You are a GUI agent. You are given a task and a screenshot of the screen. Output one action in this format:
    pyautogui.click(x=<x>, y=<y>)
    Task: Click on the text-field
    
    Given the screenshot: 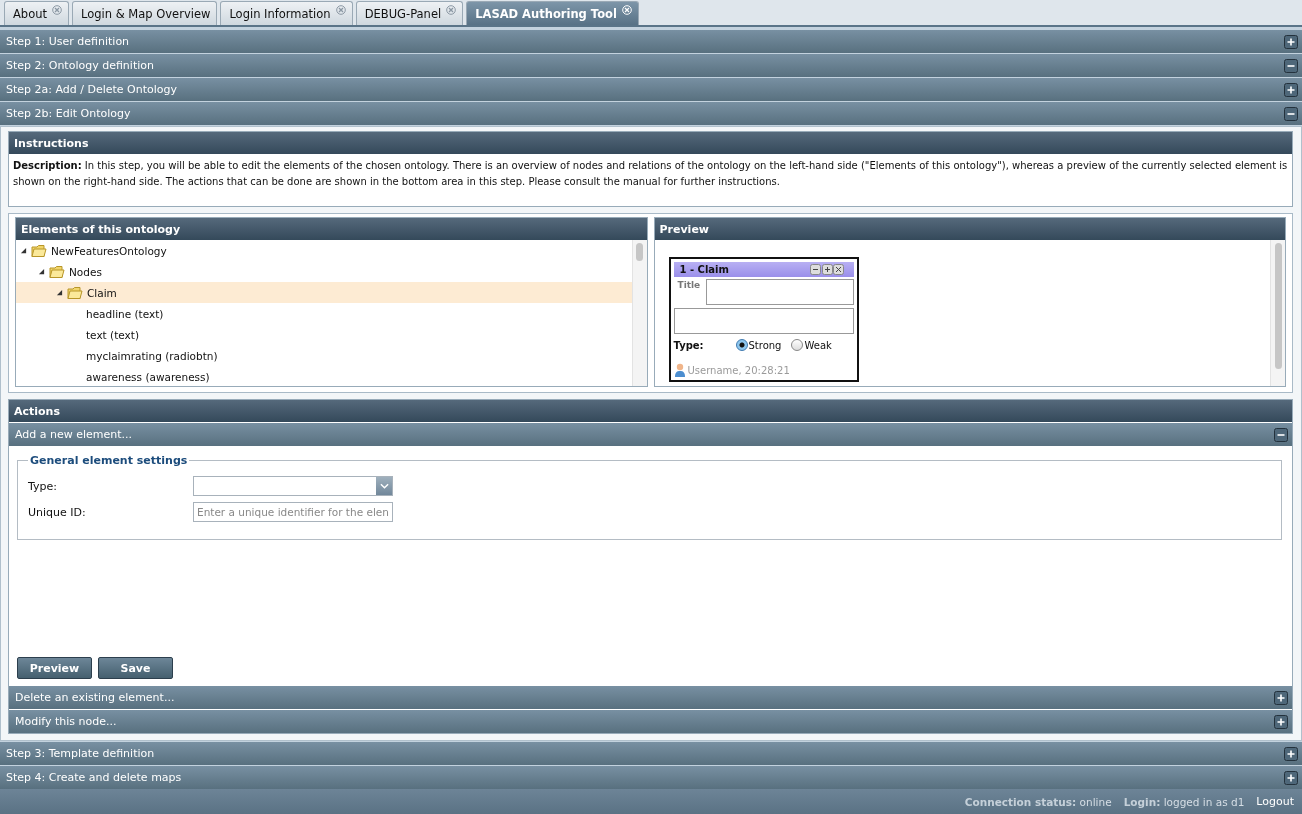 What is the action you would take?
    pyautogui.click(x=763, y=321)
    